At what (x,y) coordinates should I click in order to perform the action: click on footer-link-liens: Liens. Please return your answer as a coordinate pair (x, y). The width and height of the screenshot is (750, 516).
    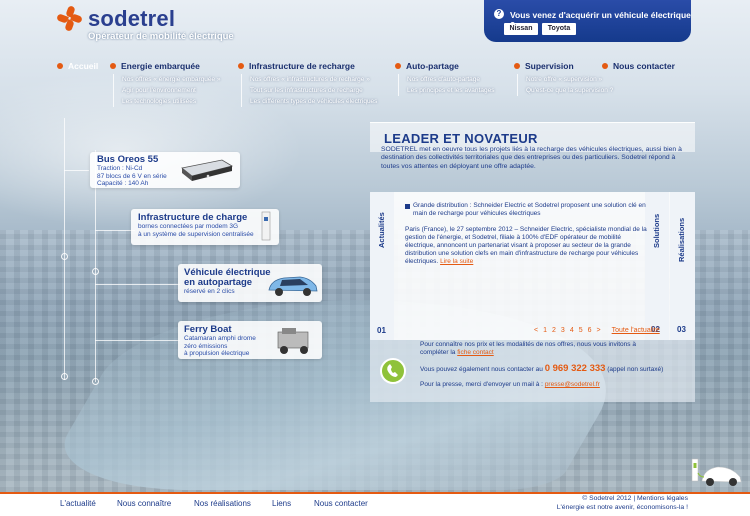
    Looking at the image, I should click on (281, 503).